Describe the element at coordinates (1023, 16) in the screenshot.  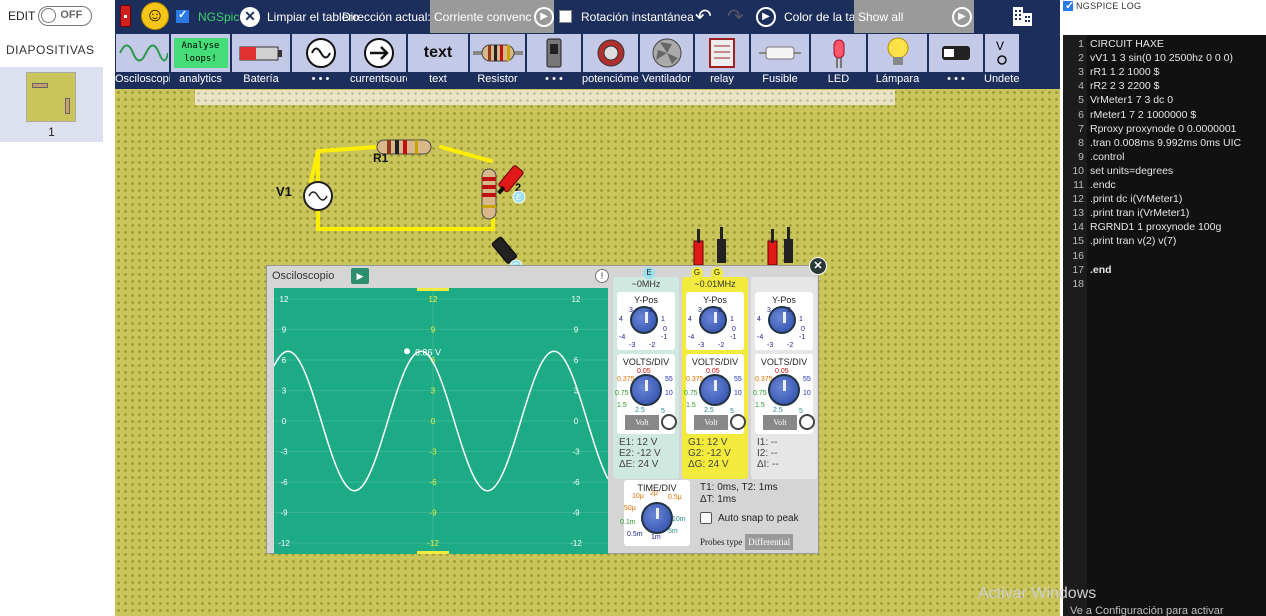
I see `building-icon` at that location.